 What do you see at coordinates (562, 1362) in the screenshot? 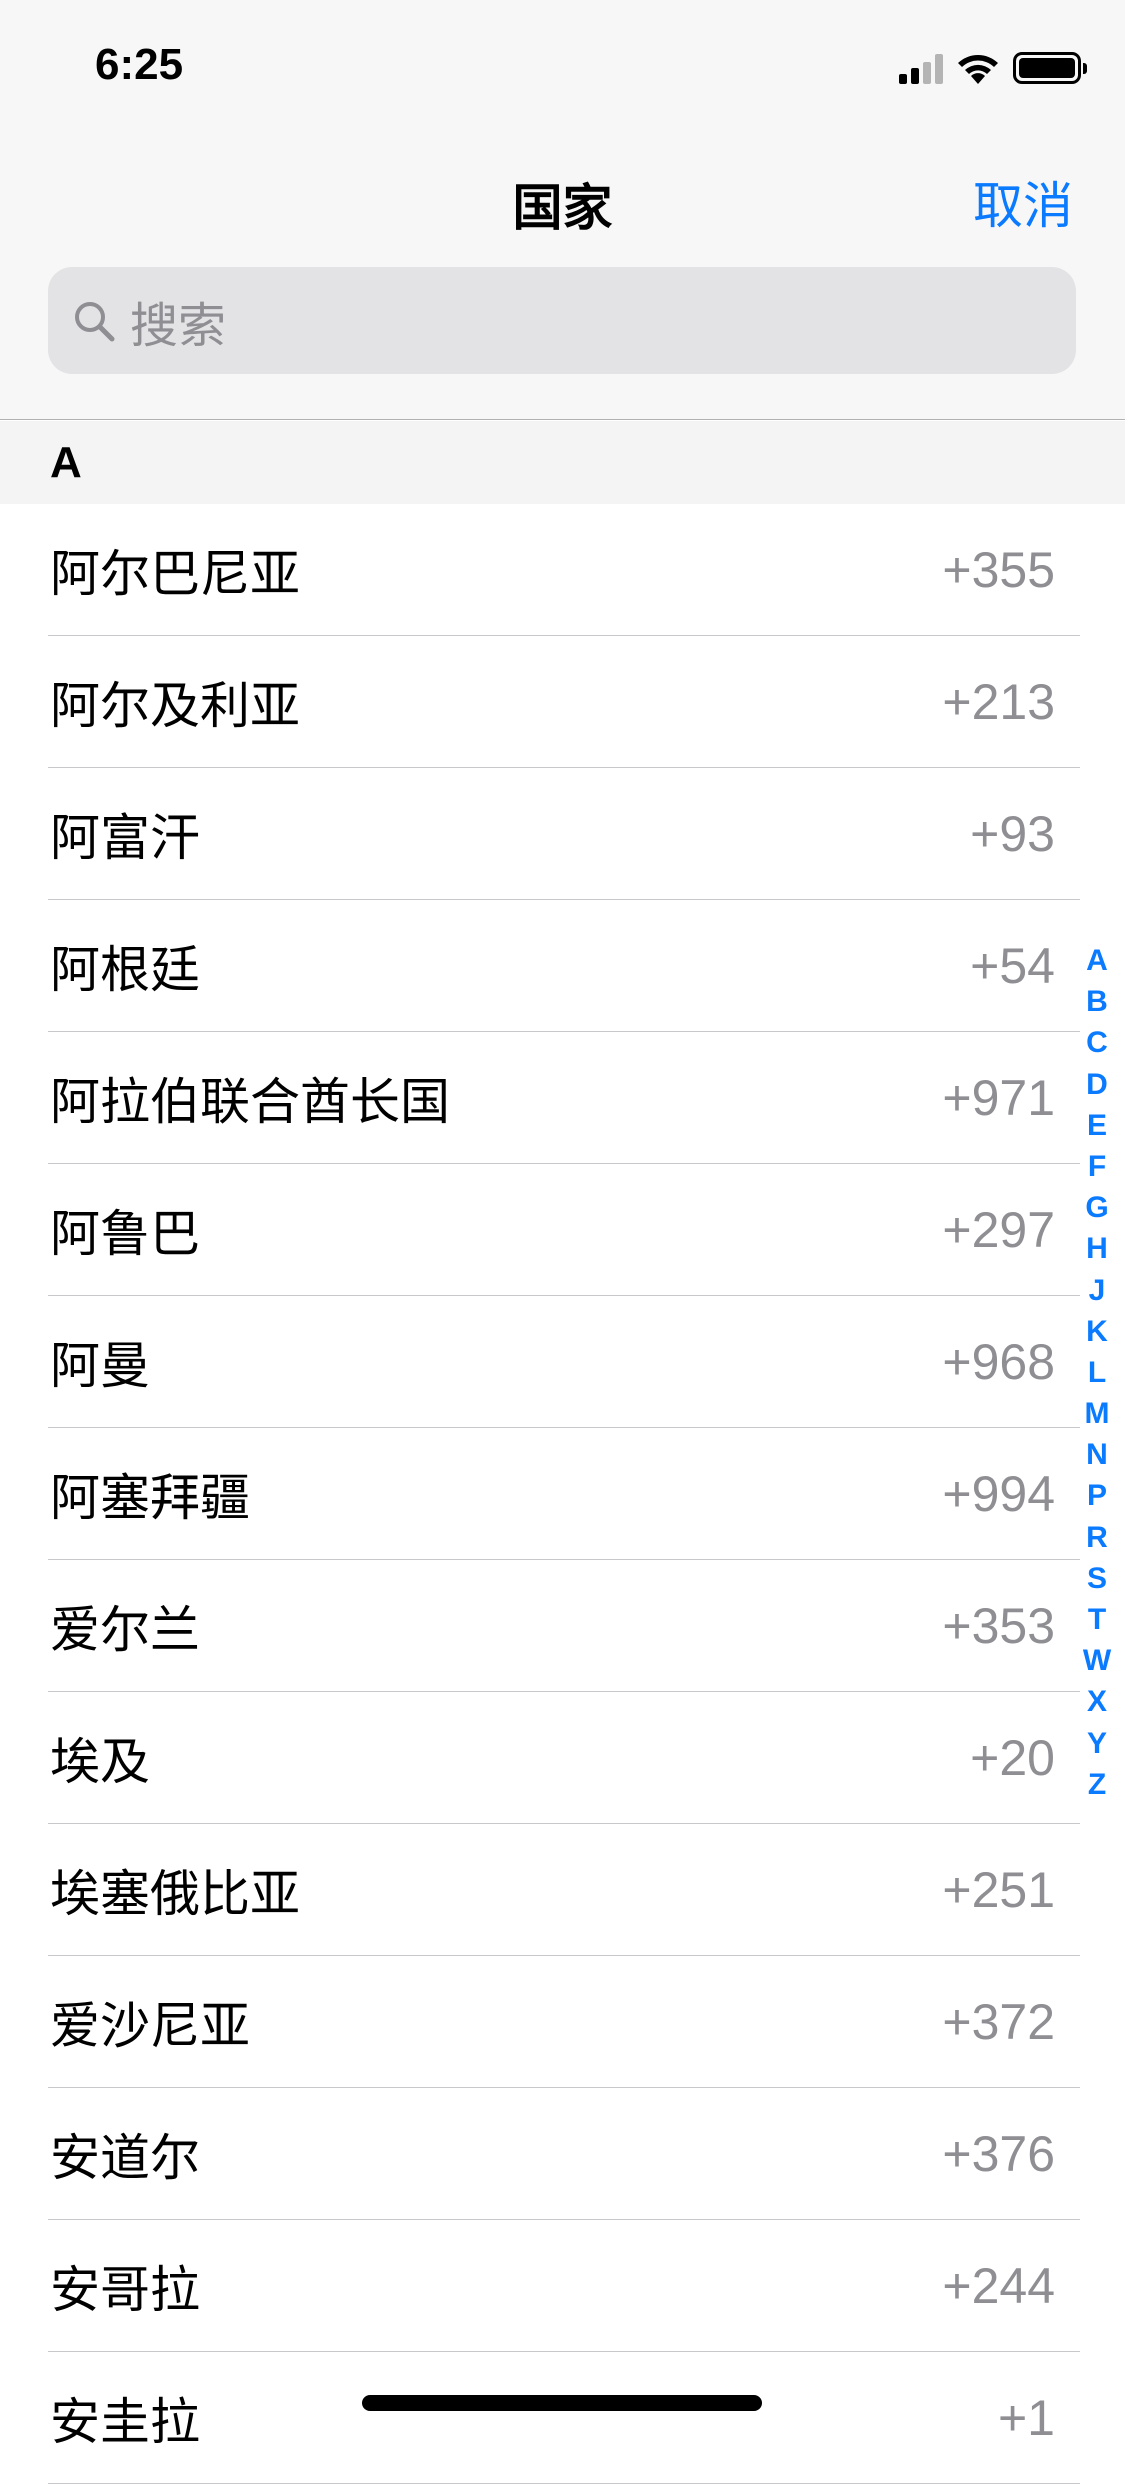
I see `country-row: 阿曼 +968` at bounding box center [562, 1362].